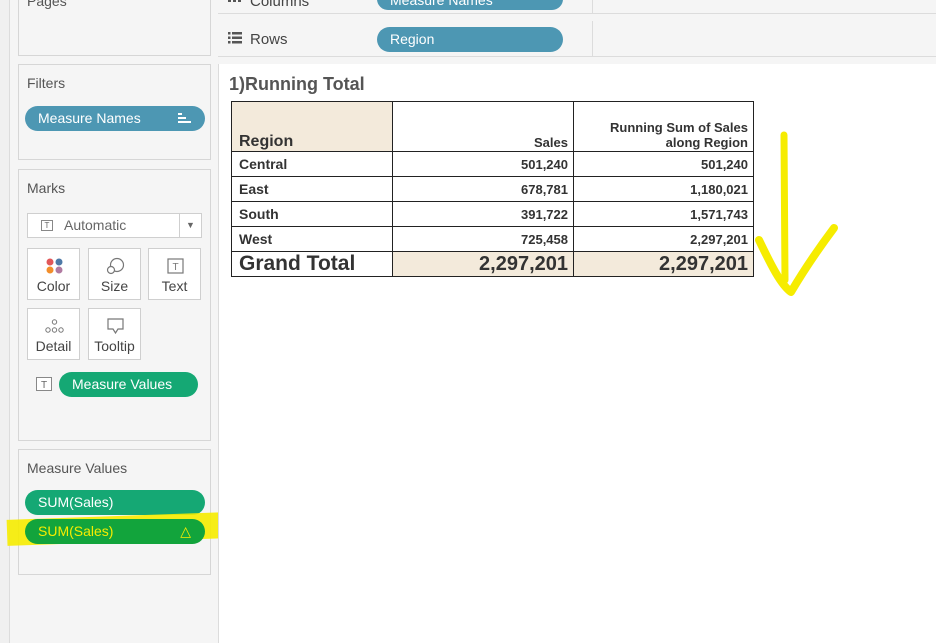 This screenshot has width=936, height=643. What do you see at coordinates (115, 531) in the screenshot?
I see `measure-pill-running-sum: SUM(Sales) △` at bounding box center [115, 531].